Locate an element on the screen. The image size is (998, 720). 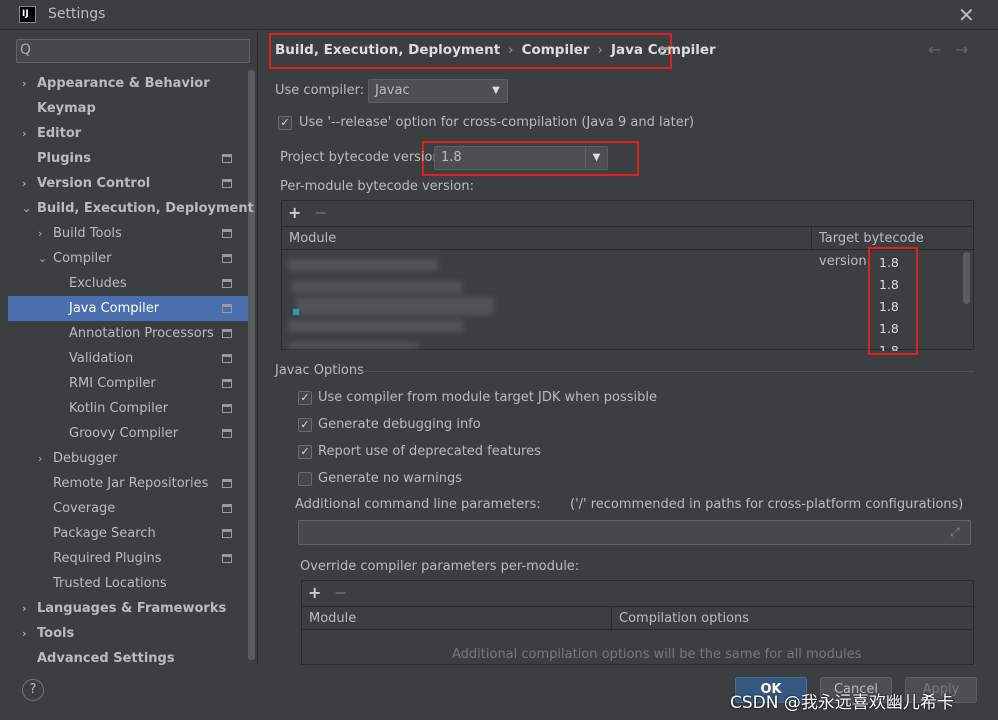
remove-module-button: − is located at coordinates (320, 212).